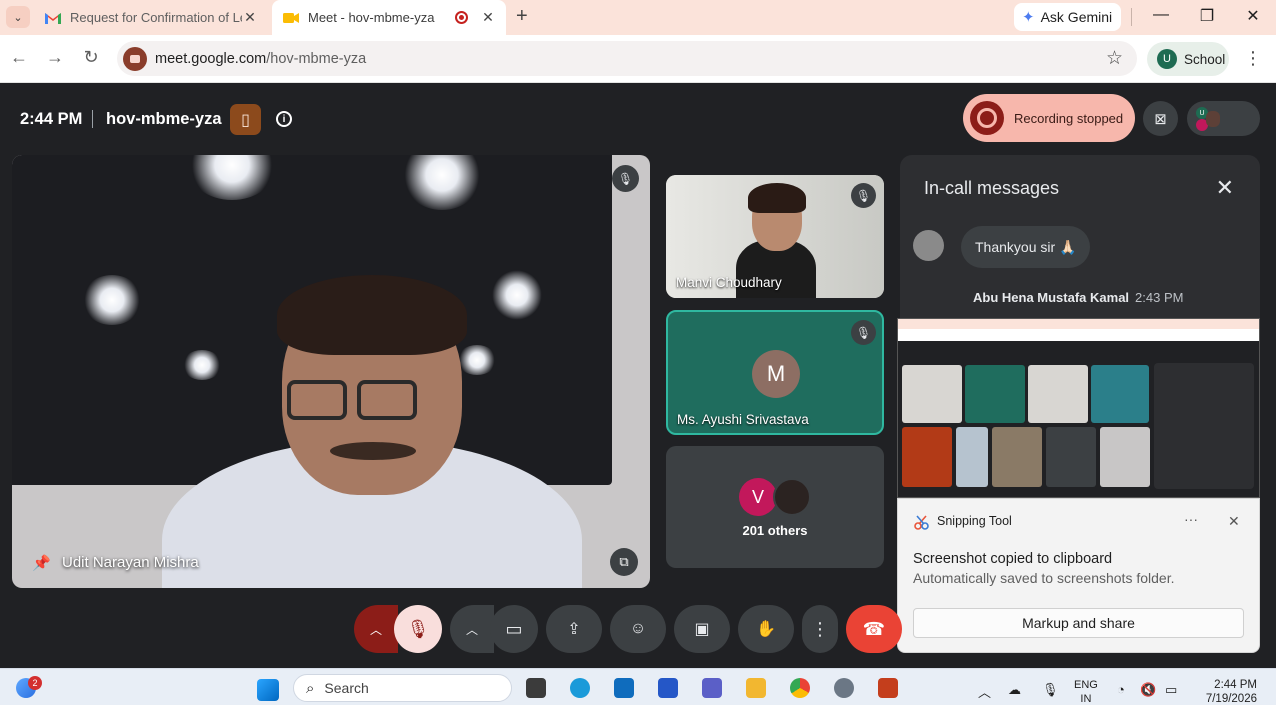 This screenshot has width=1276, height=705. I want to click on meeting-time: 2:44 PM, so click(51, 119).